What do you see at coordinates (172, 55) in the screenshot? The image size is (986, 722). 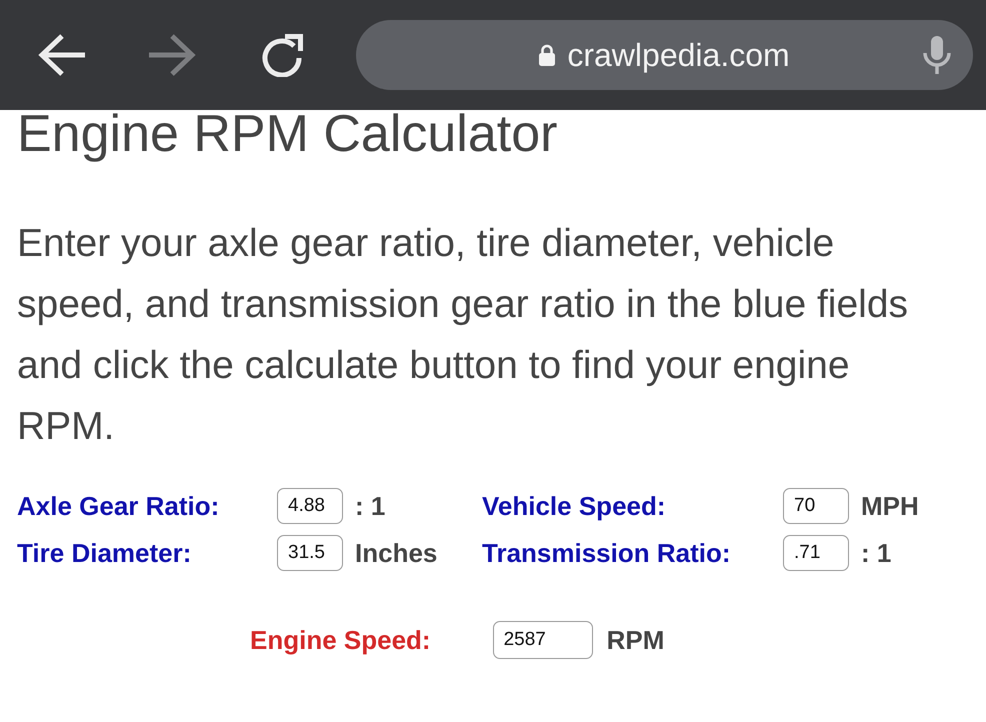 I see `arrow-right-icon` at bounding box center [172, 55].